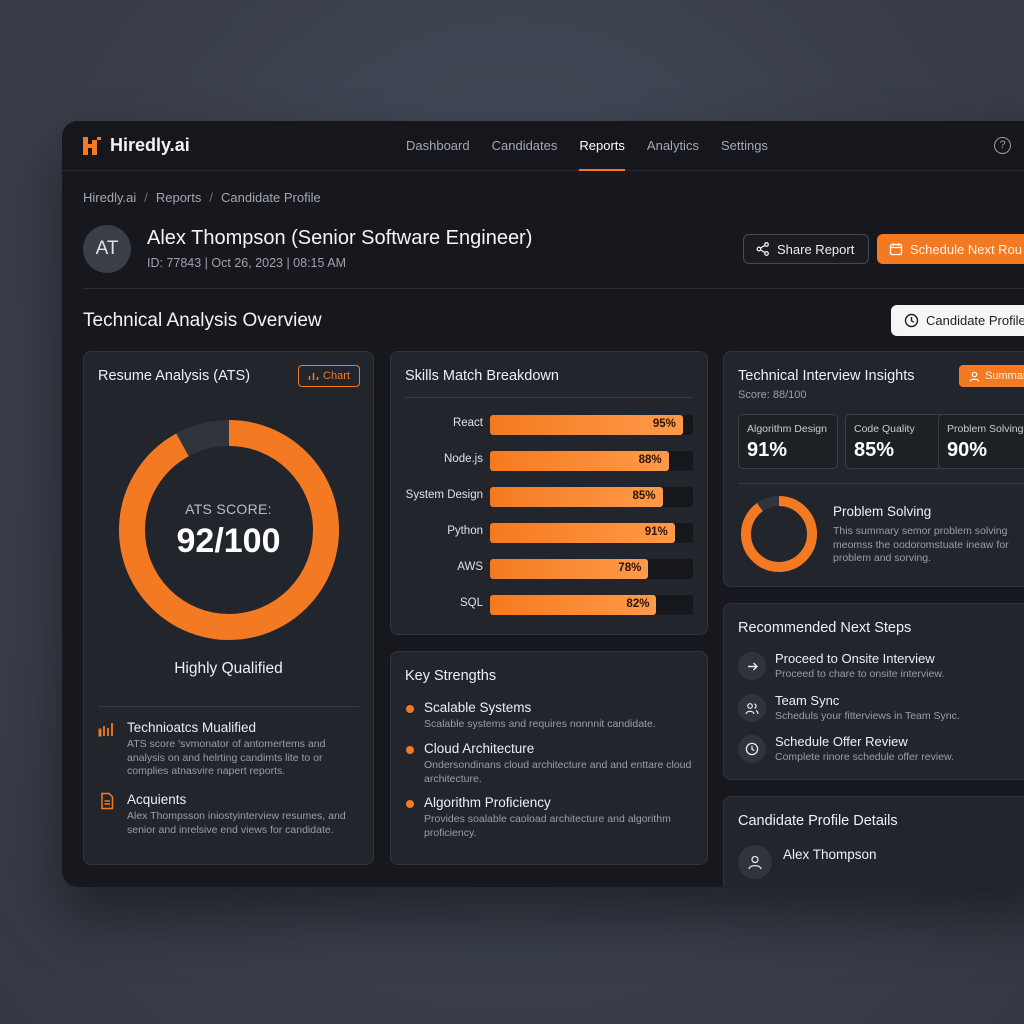 This screenshot has width=1024, height=1024. What do you see at coordinates (967, 450) in the screenshot?
I see `metric-value: 90%` at bounding box center [967, 450].